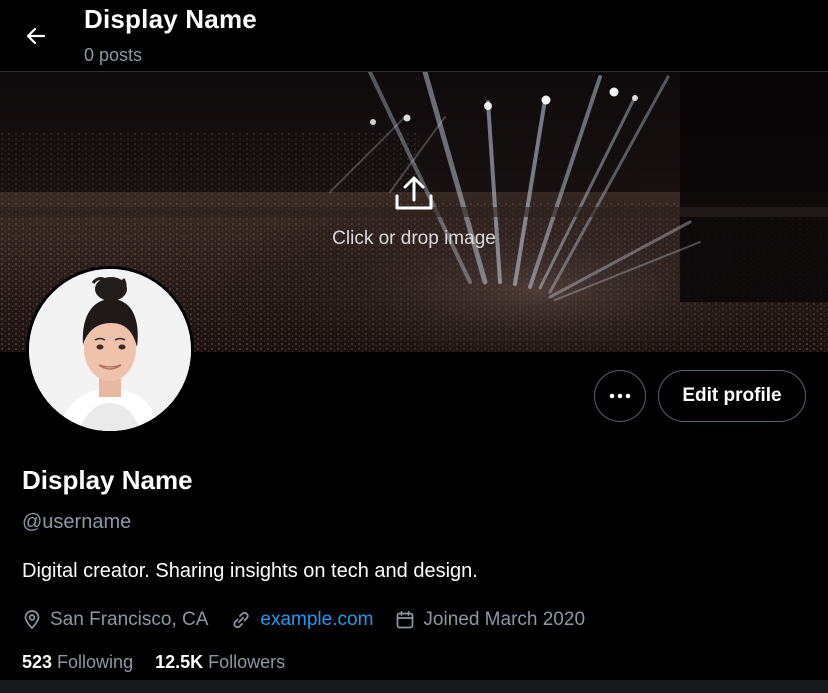  I want to click on bottom-divider, so click(414, 686).